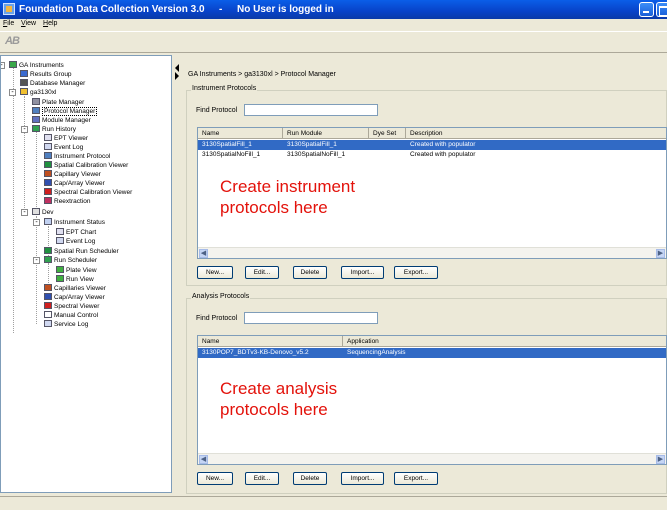 This screenshot has width=667, height=510. I want to click on folder-icon, so click(36, 211).